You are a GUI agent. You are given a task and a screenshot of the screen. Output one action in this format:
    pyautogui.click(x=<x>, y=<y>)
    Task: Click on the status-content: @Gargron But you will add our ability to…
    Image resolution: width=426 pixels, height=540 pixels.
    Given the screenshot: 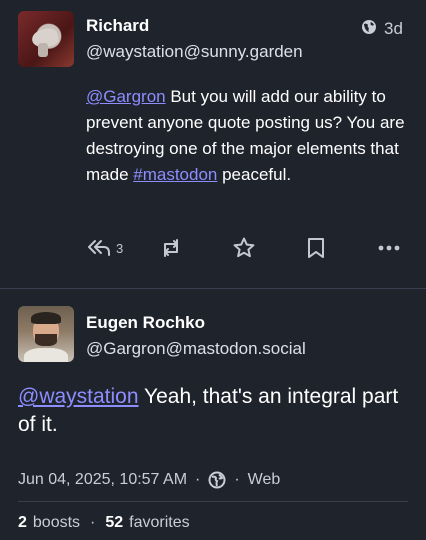 What is the action you would take?
    pyautogui.click(x=251, y=136)
    